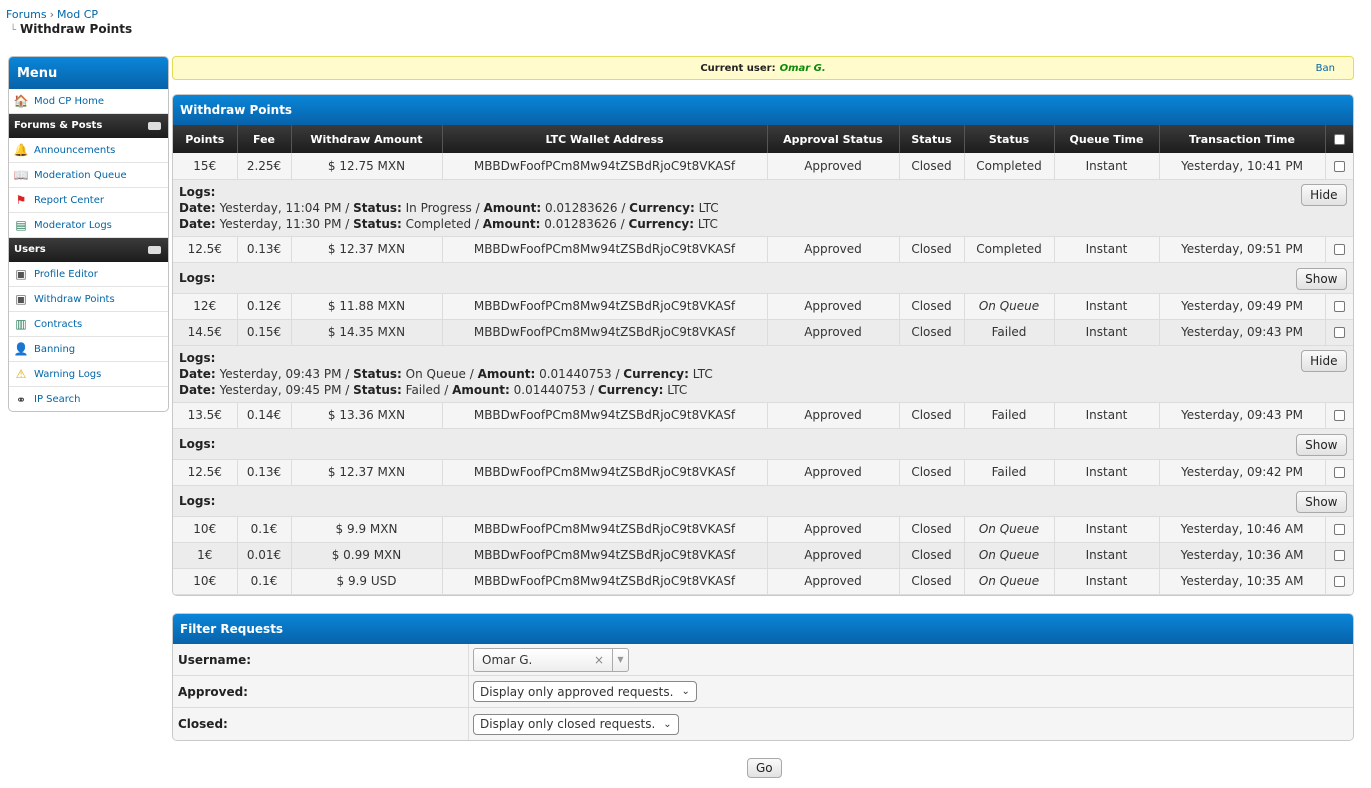 Image resolution: width=1371 pixels, height=788 pixels. What do you see at coordinates (205, 306) in the screenshot?
I see `points-cell: 12€` at bounding box center [205, 306].